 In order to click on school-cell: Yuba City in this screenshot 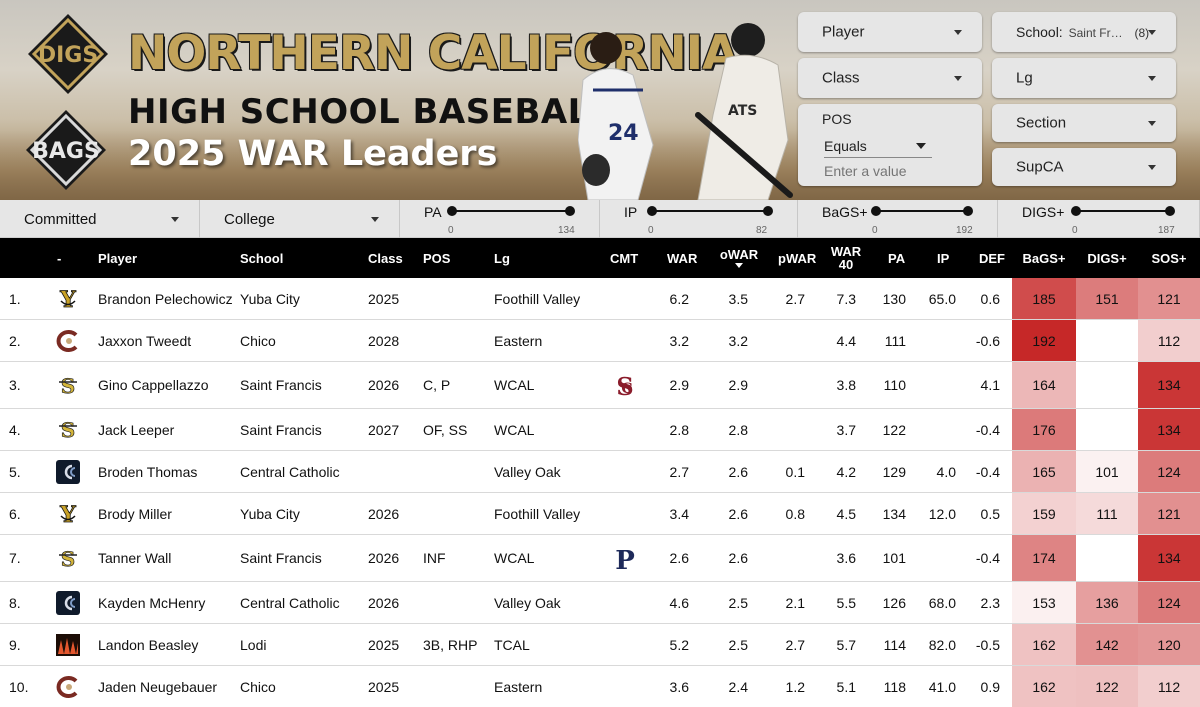, I will do `click(270, 513)`.